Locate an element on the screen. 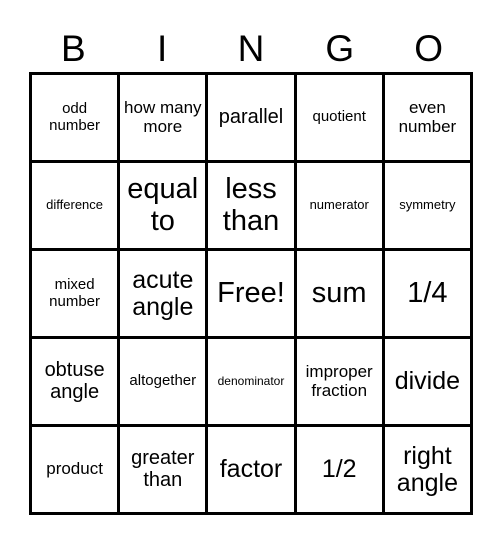 Image resolution: width=501 pixels, height=544 pixels. bingo-cell-label: right angle is located at coordinates (427, 469).